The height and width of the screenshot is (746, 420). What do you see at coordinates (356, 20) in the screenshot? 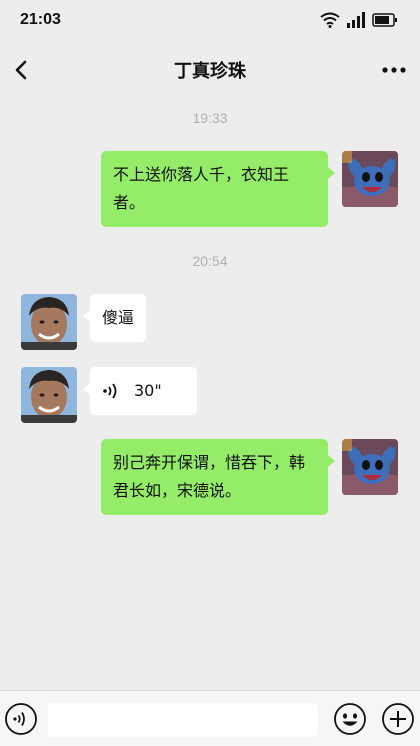
I see `signal-icon` at bounding box center [356, 20].